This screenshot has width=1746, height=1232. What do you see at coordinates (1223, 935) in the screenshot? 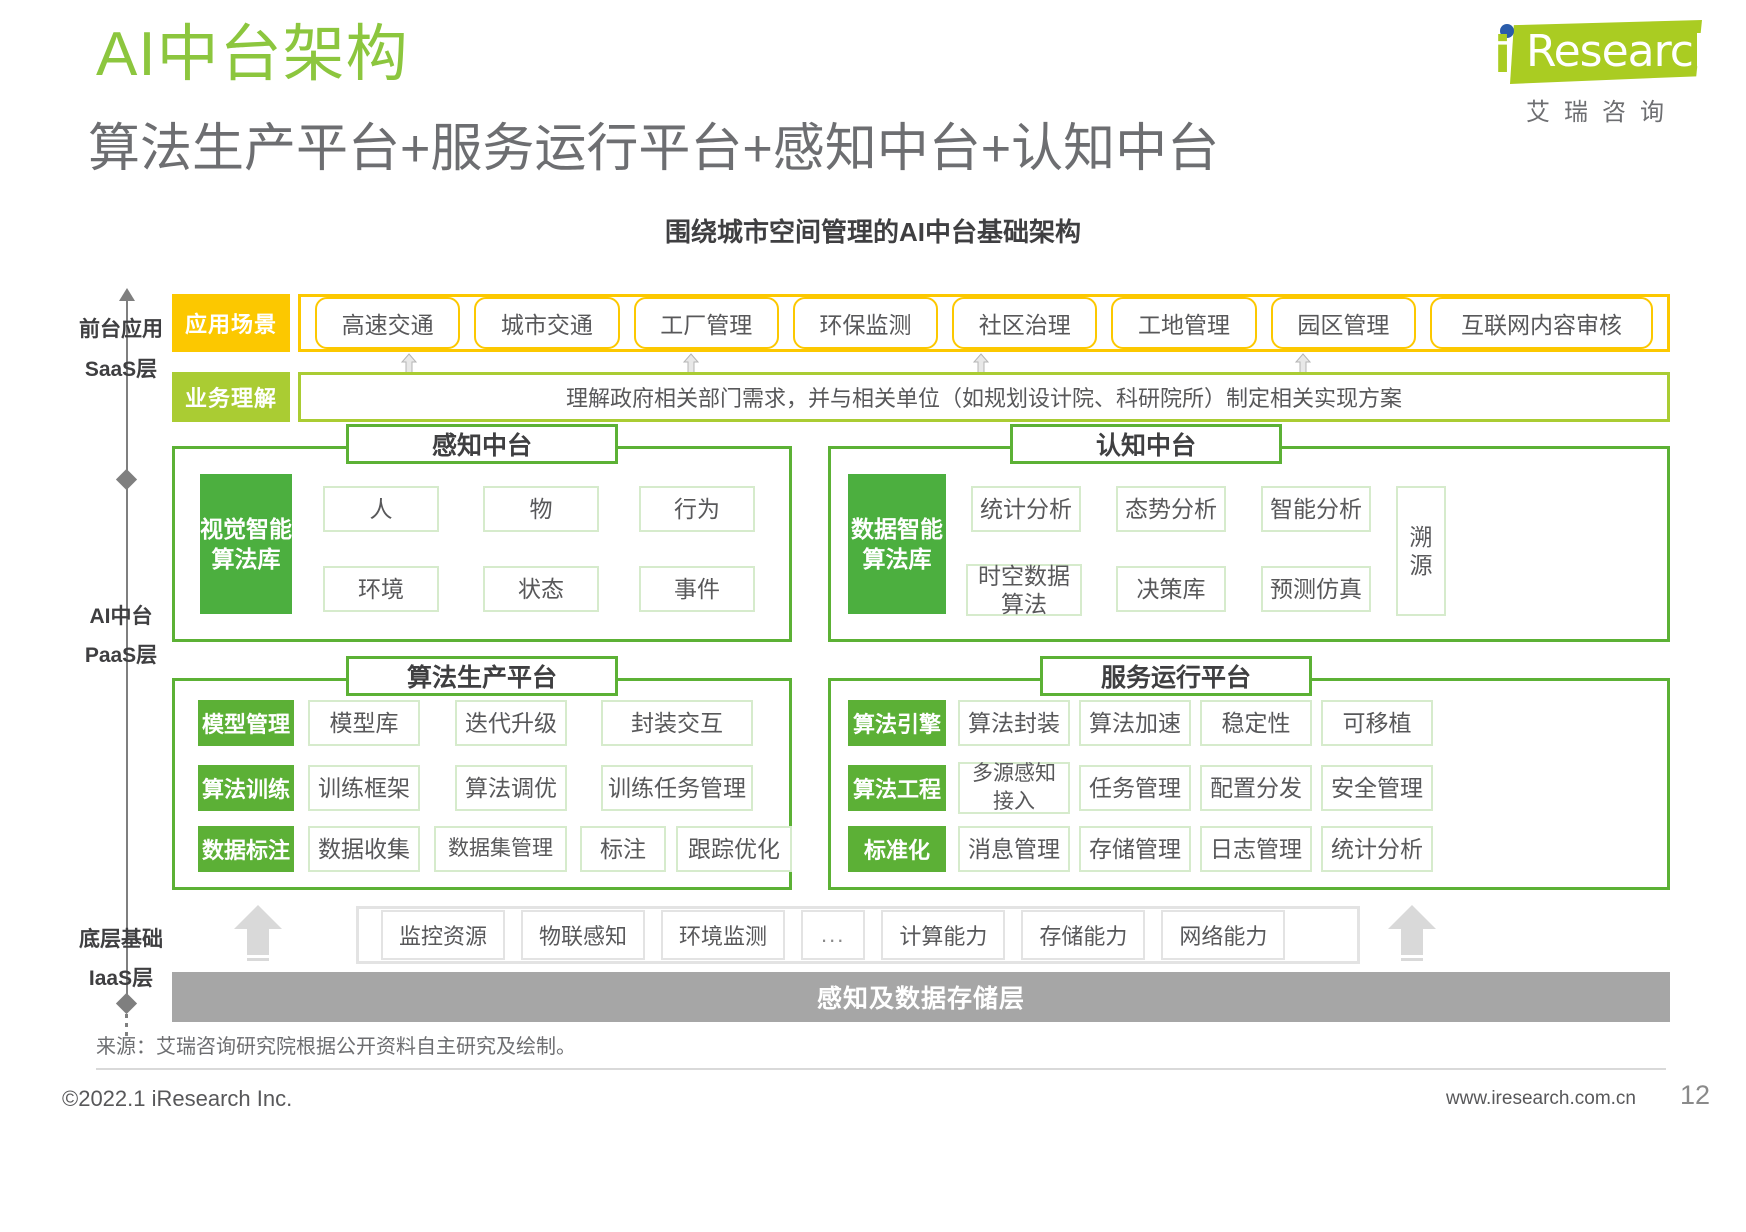
I see `iaas-cell: 网络能力` at bounding box center [1223, 935].